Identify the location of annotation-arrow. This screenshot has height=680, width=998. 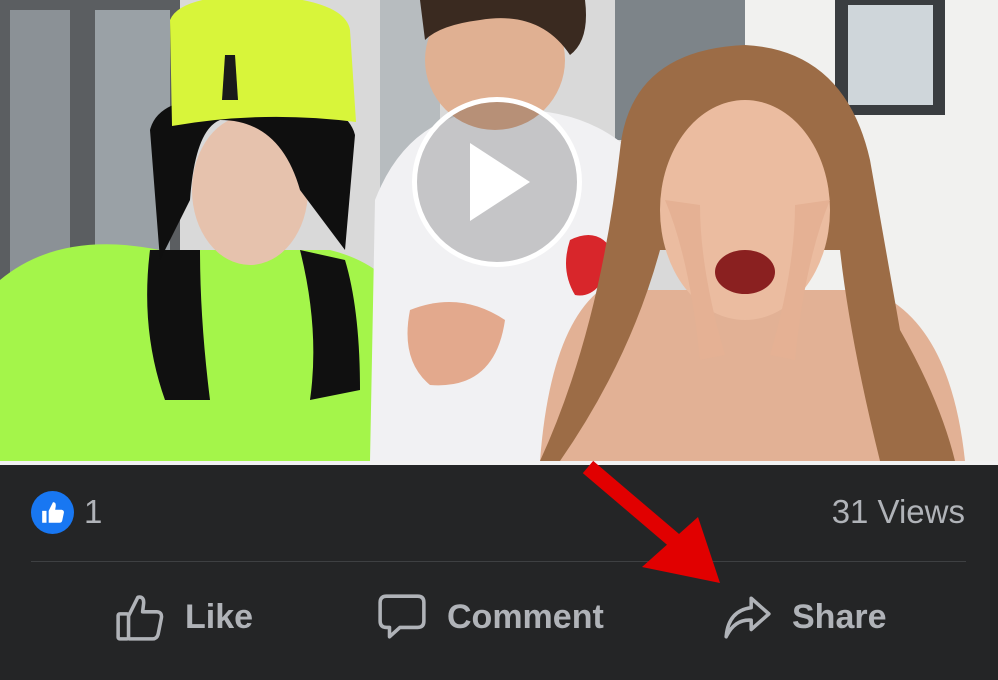
(651, 521).